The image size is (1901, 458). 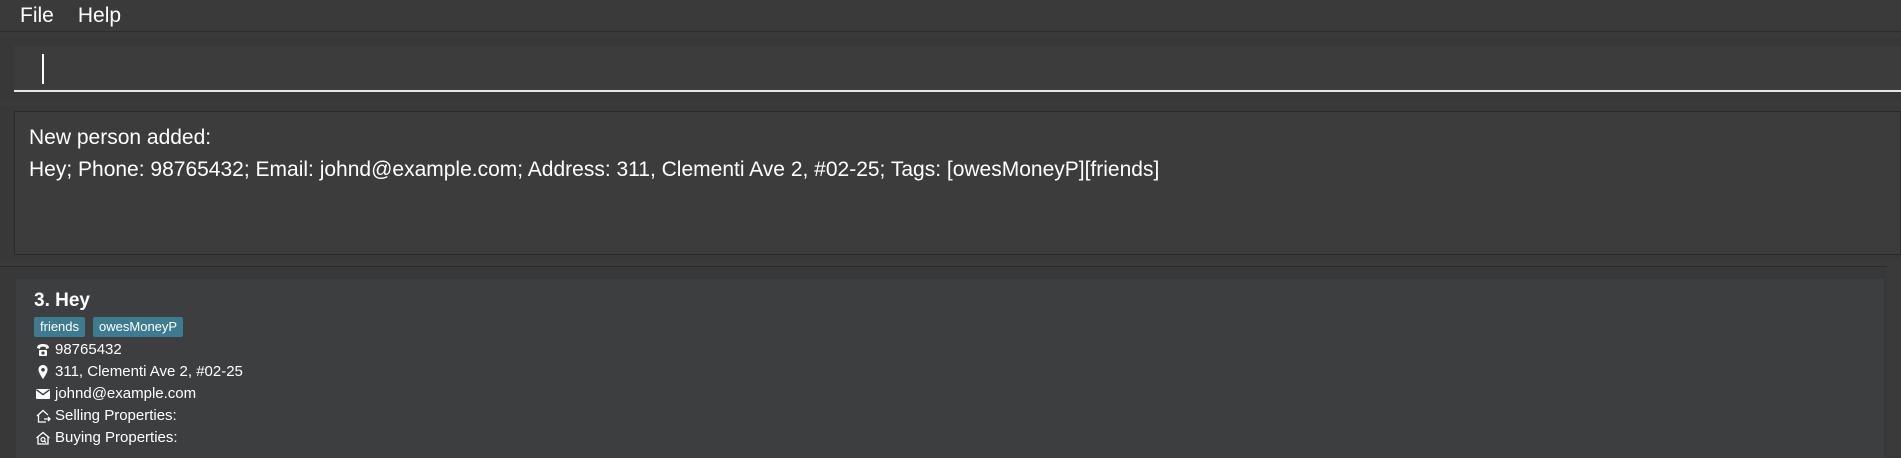 I want to click on address-value: 311, Clementi Ave 2, #02-25, so click(x=149, y=371).